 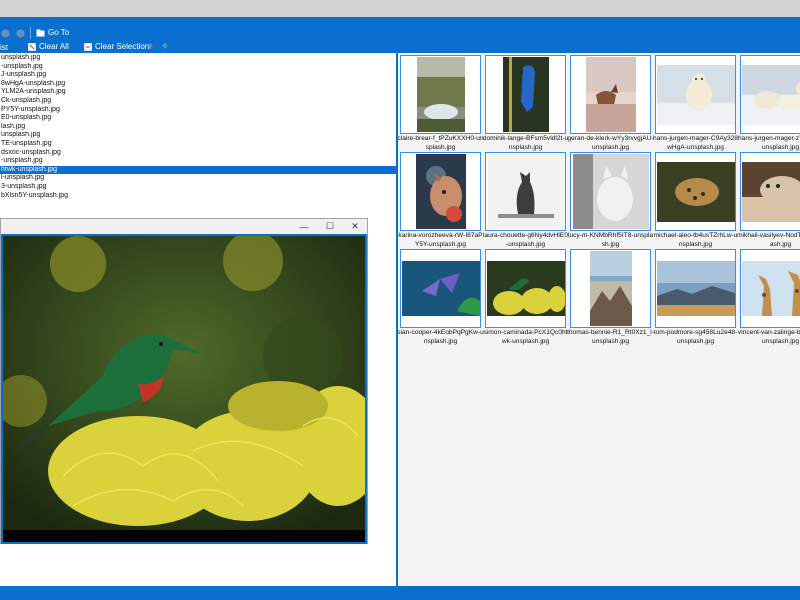 I want to click on clear-selection-button: Clear Selection, so click(x=116, y=46).